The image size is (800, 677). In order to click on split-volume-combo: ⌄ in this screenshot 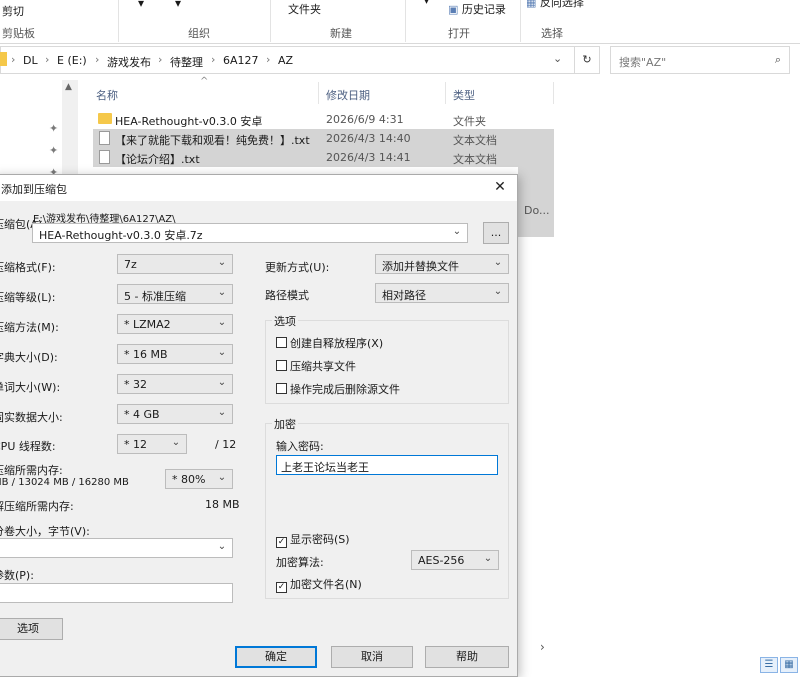, I will do `click(116, 548)`.